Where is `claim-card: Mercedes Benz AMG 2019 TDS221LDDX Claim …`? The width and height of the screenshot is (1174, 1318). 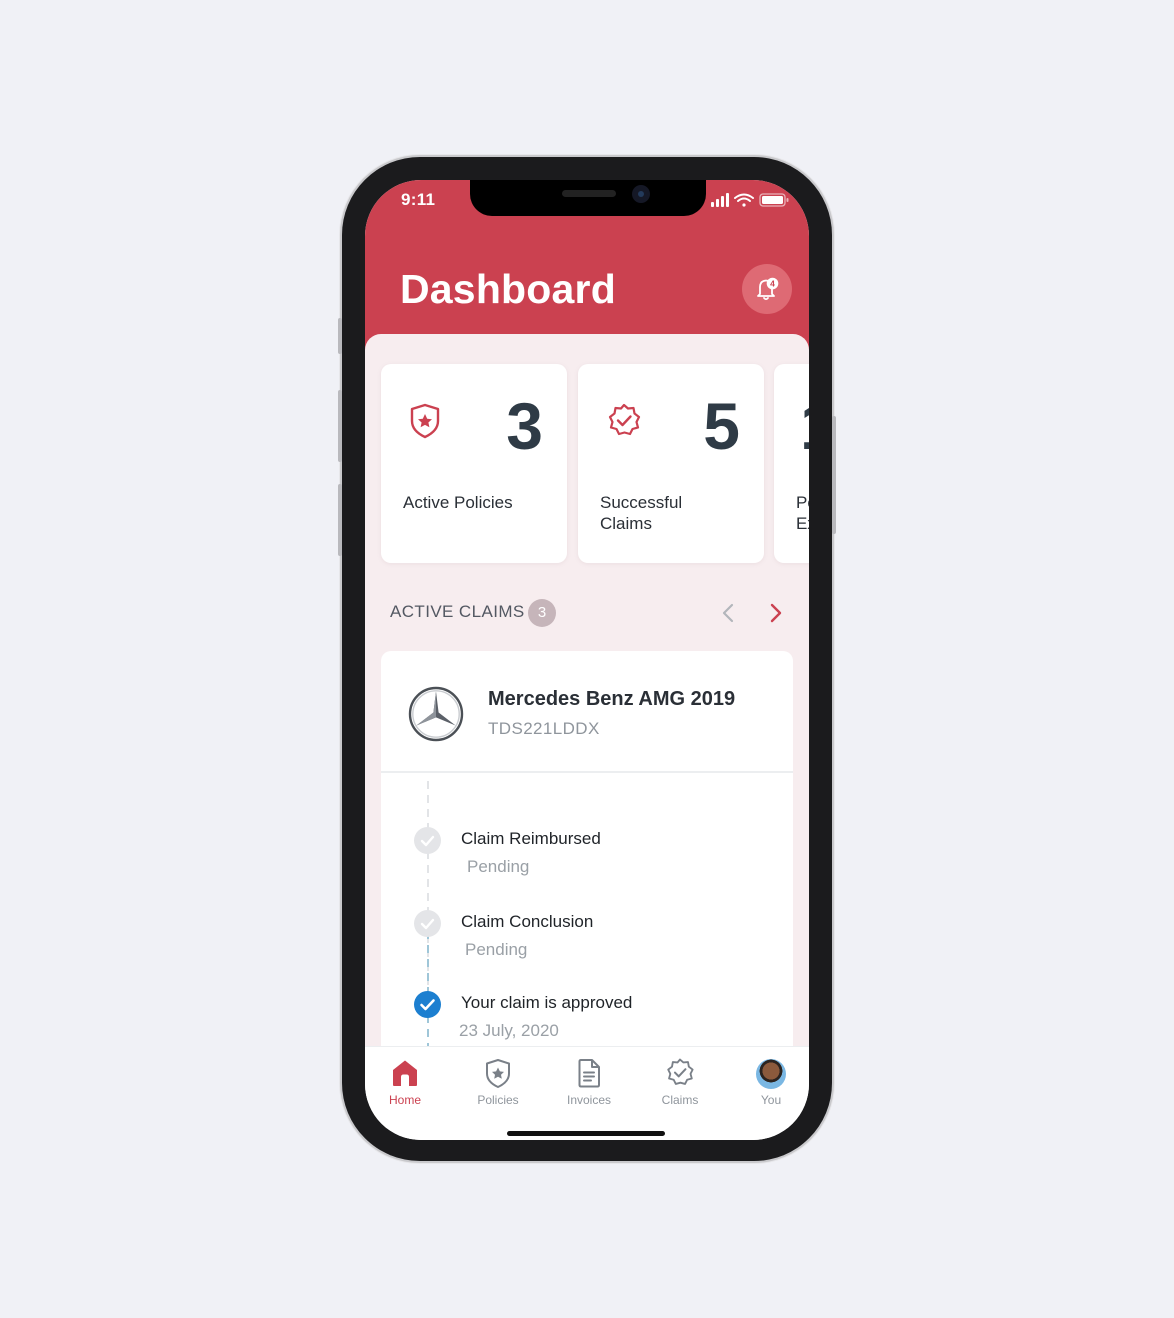 claim-card: Mercedes Benz AMG 2019 TDS221LDDX Claim … is located at coordinates (587, 866).